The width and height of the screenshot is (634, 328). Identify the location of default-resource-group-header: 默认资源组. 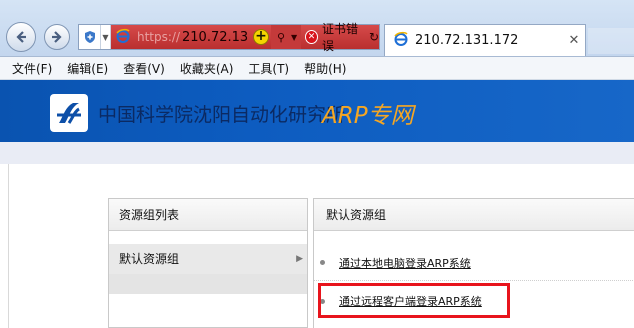
(474, 215).